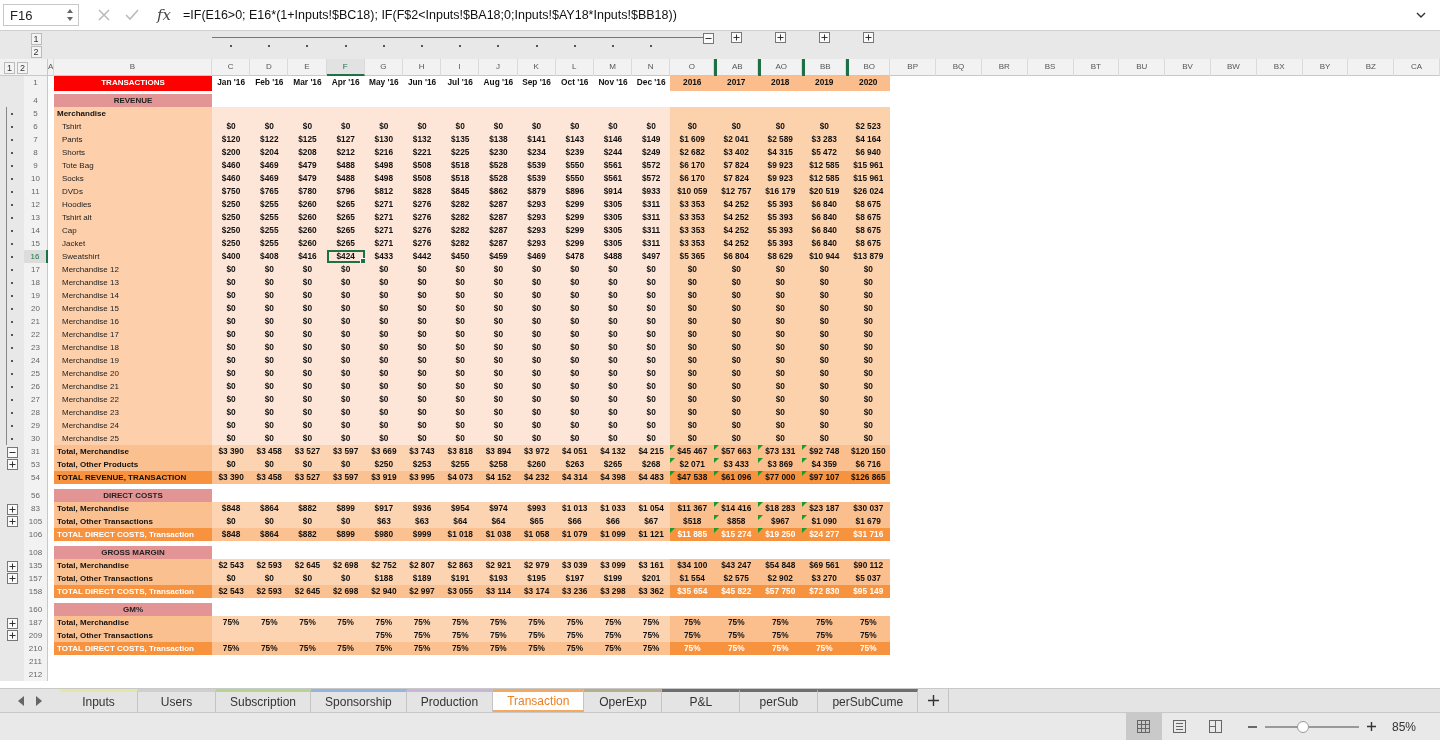 The image size is (1440, 740). Describe the element at coordinates (36, 635) in the screenshot. I see `row-header: 209` at that location.